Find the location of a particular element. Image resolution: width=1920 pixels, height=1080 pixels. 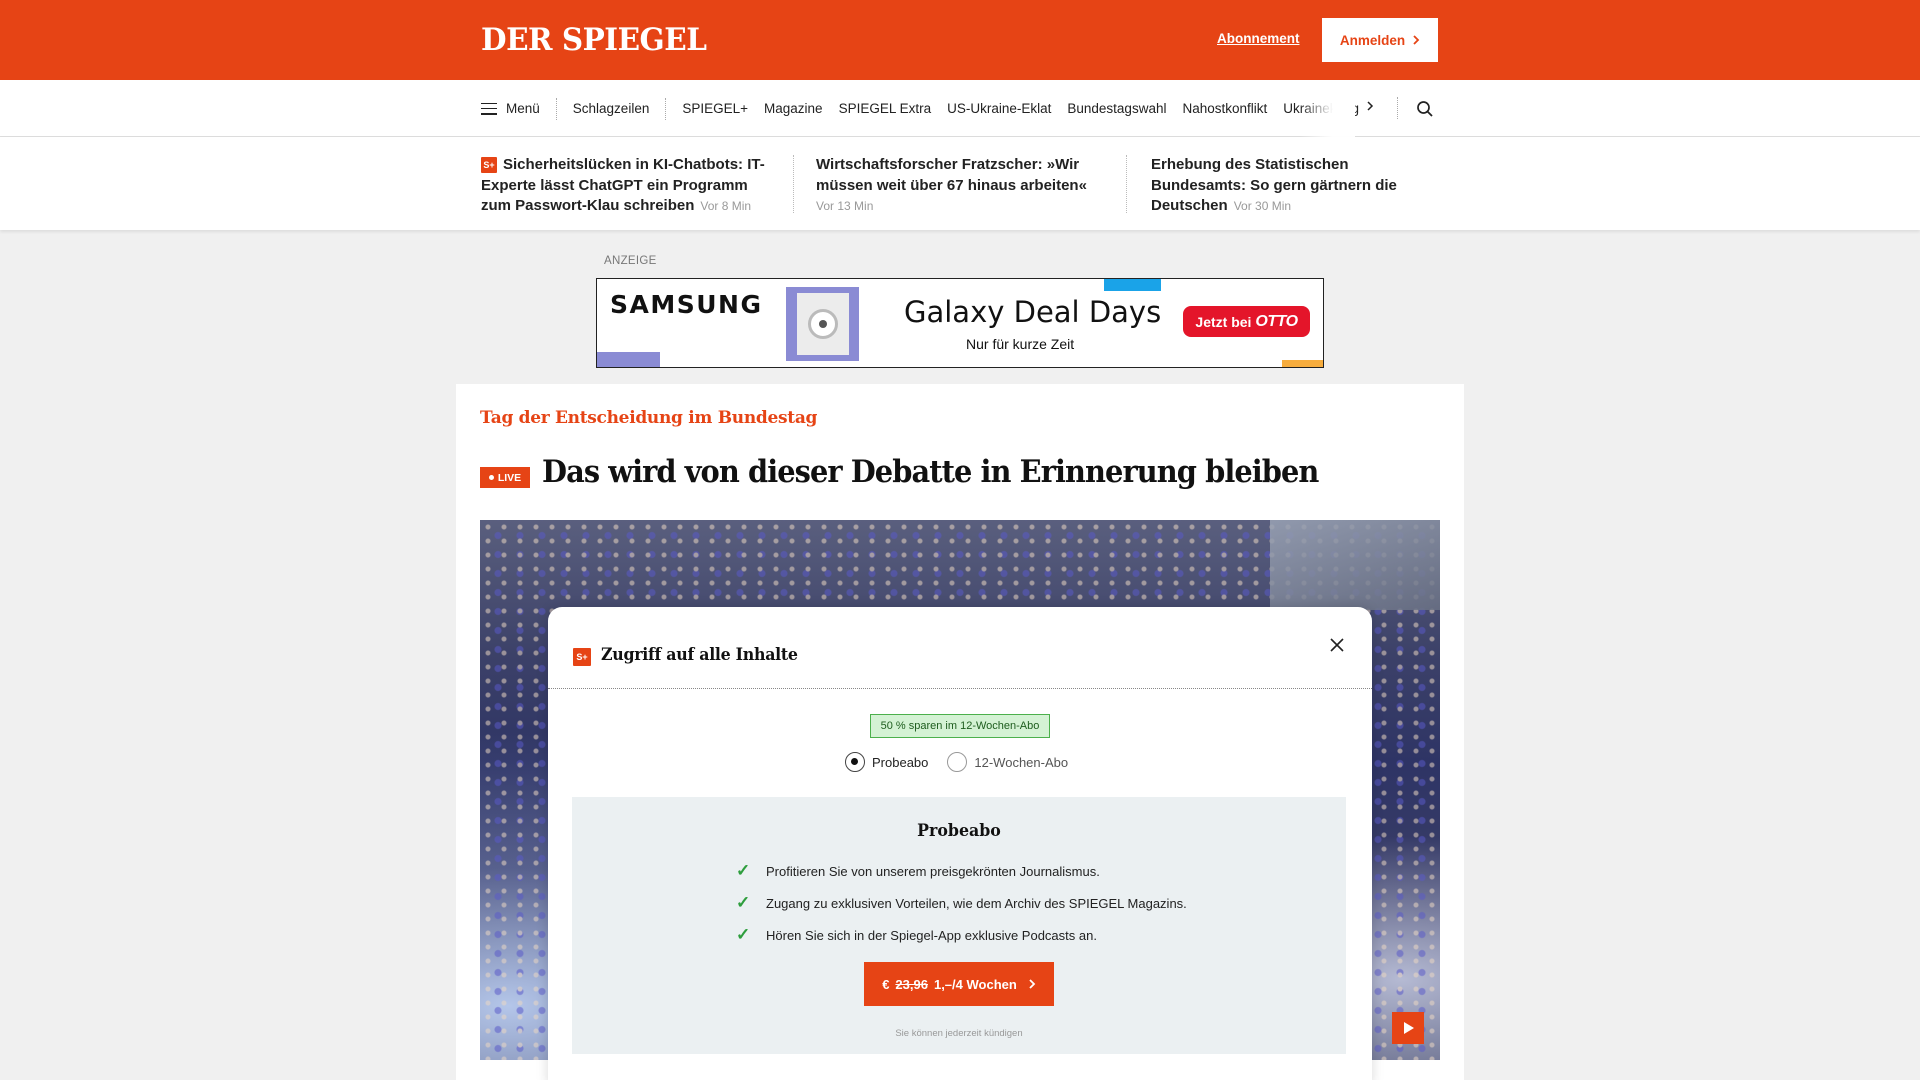

teaser-time: Vor 30 Min is located at coordinates (1262, 206).